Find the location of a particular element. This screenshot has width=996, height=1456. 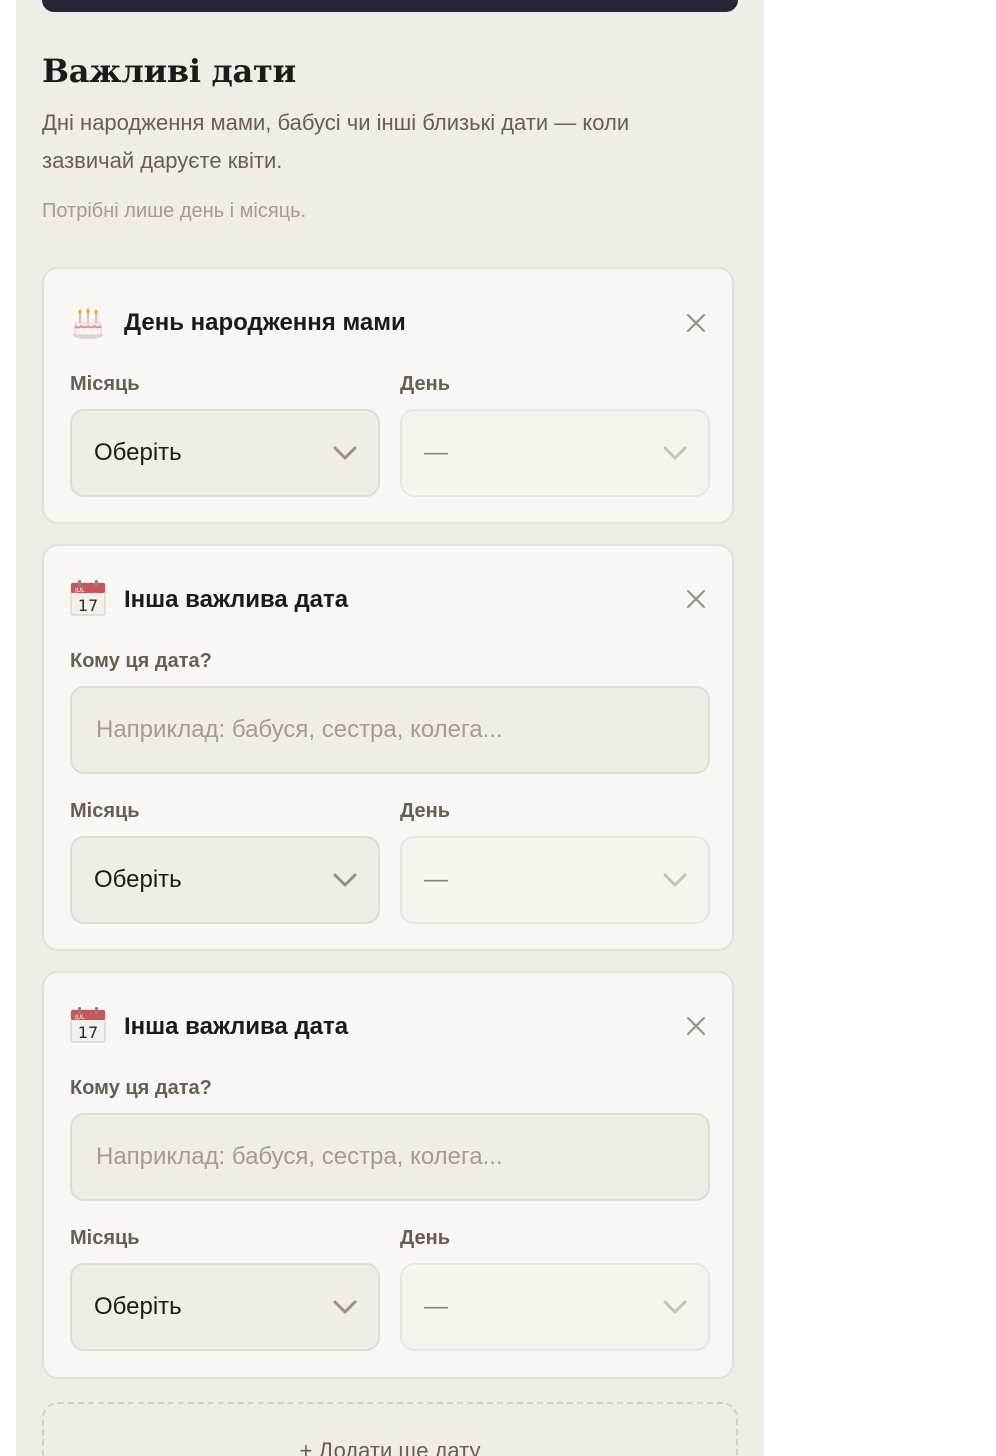

add-date-button-label: + Додати ще дату is located at coordinates (390, 1447).